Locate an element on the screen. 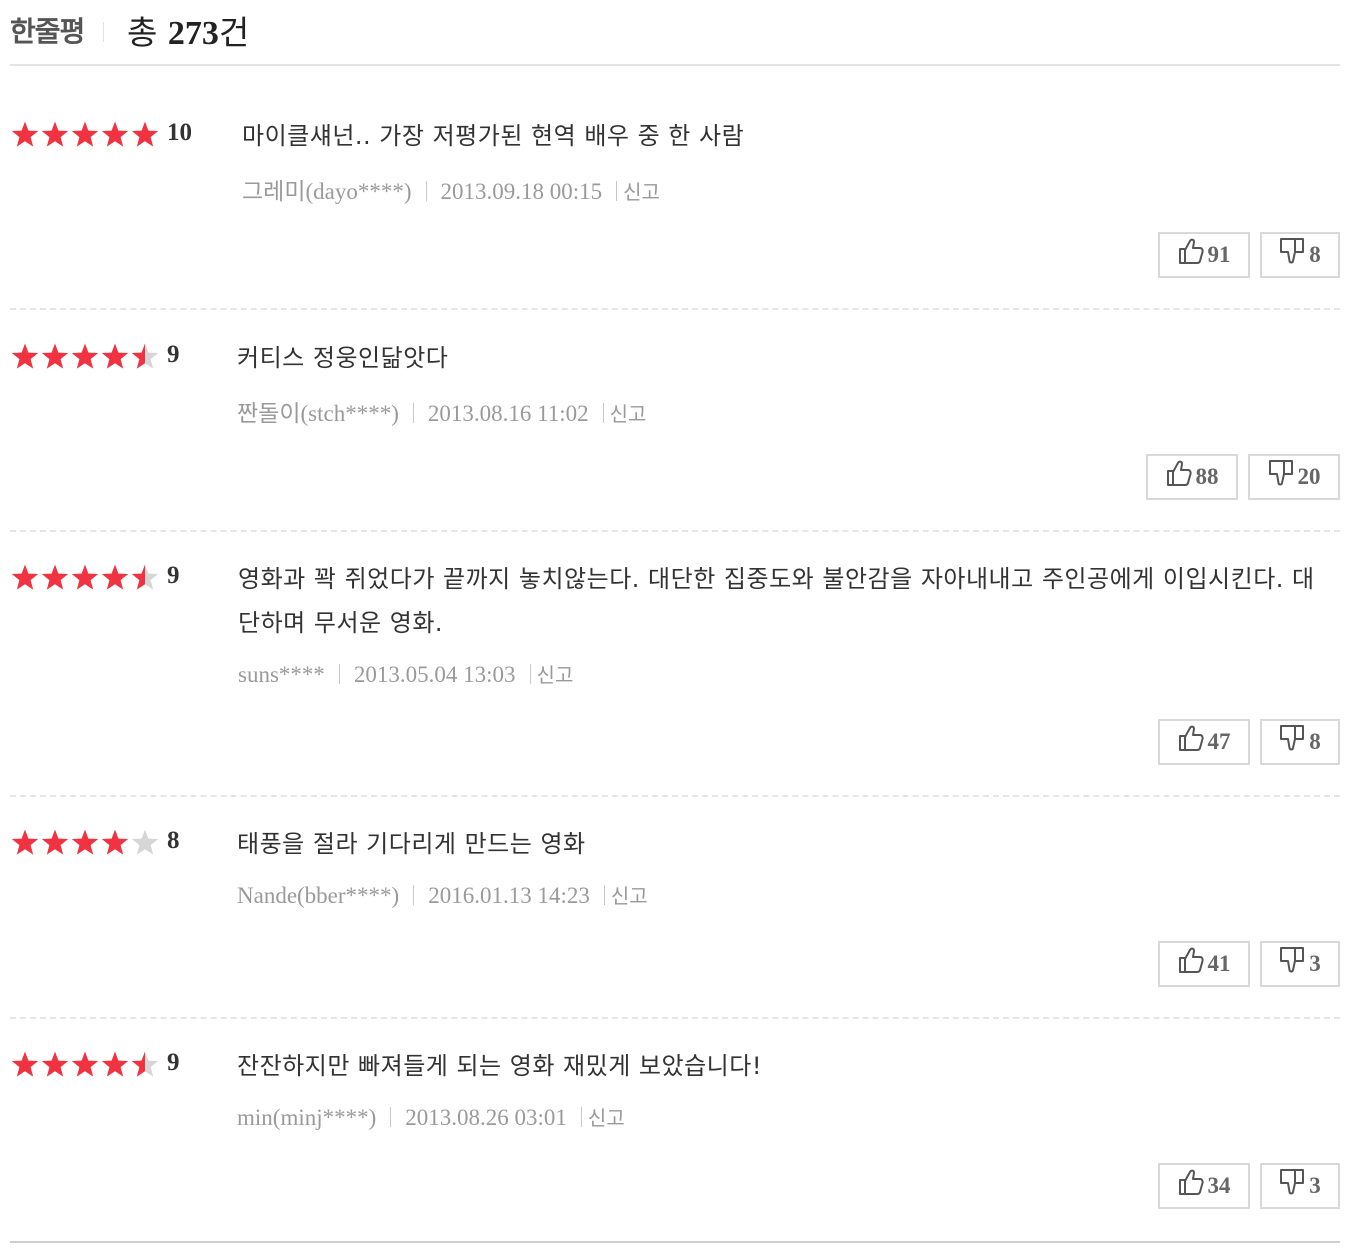  review-meta: 그레미(dayo****) 2013.09.18 00:15 신고 is located at coordinates (451, 189).